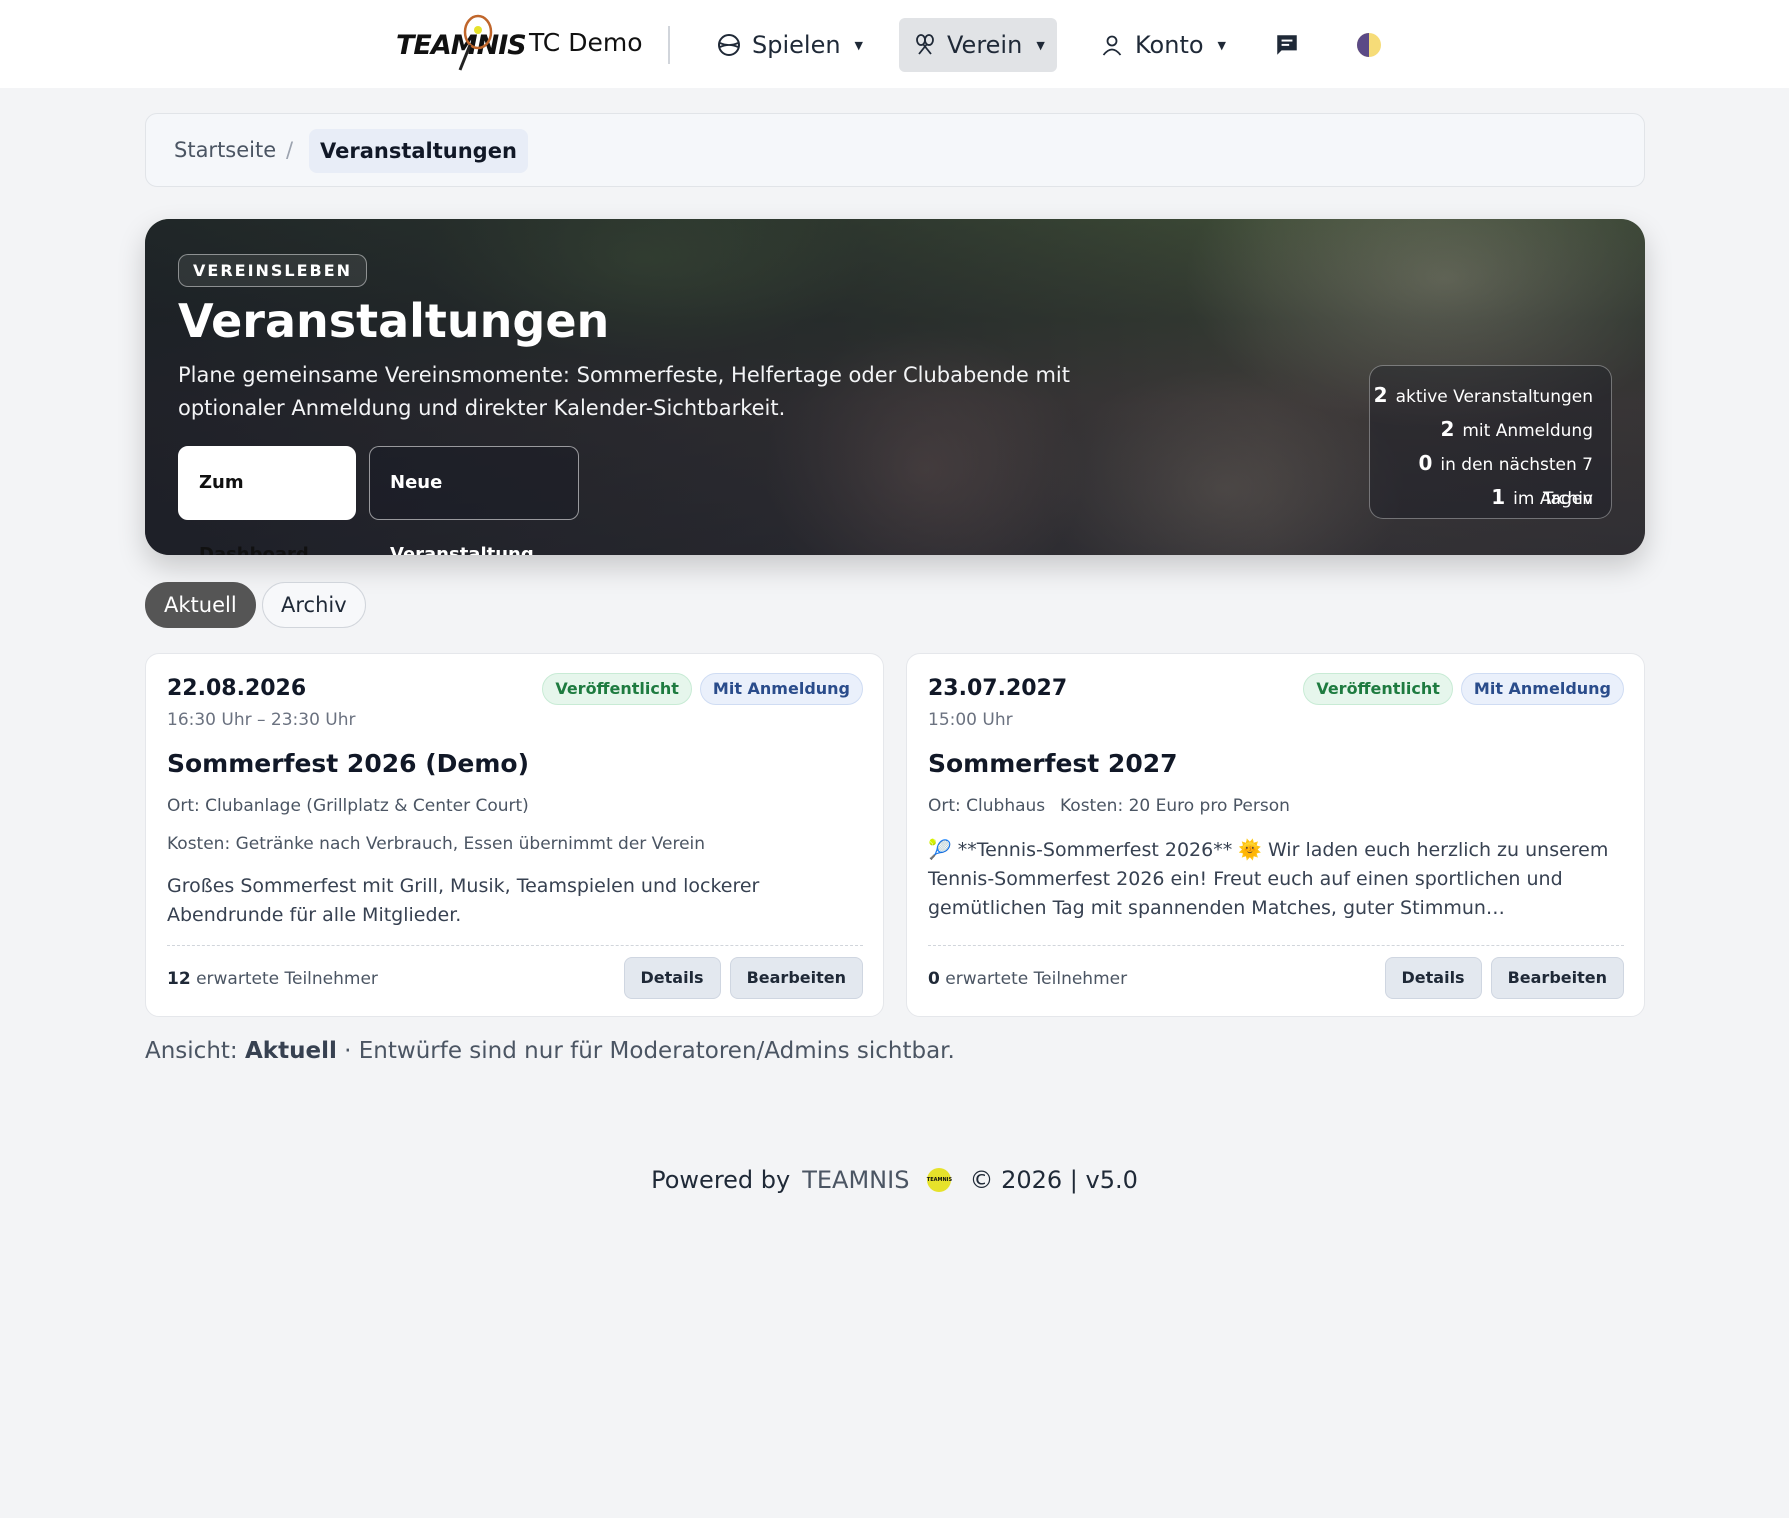  What do you see at coordinates (1481, 497) in the screenshot?
I see `stat-archive: 1 im Archiv` at bounding box center [1481, 497].